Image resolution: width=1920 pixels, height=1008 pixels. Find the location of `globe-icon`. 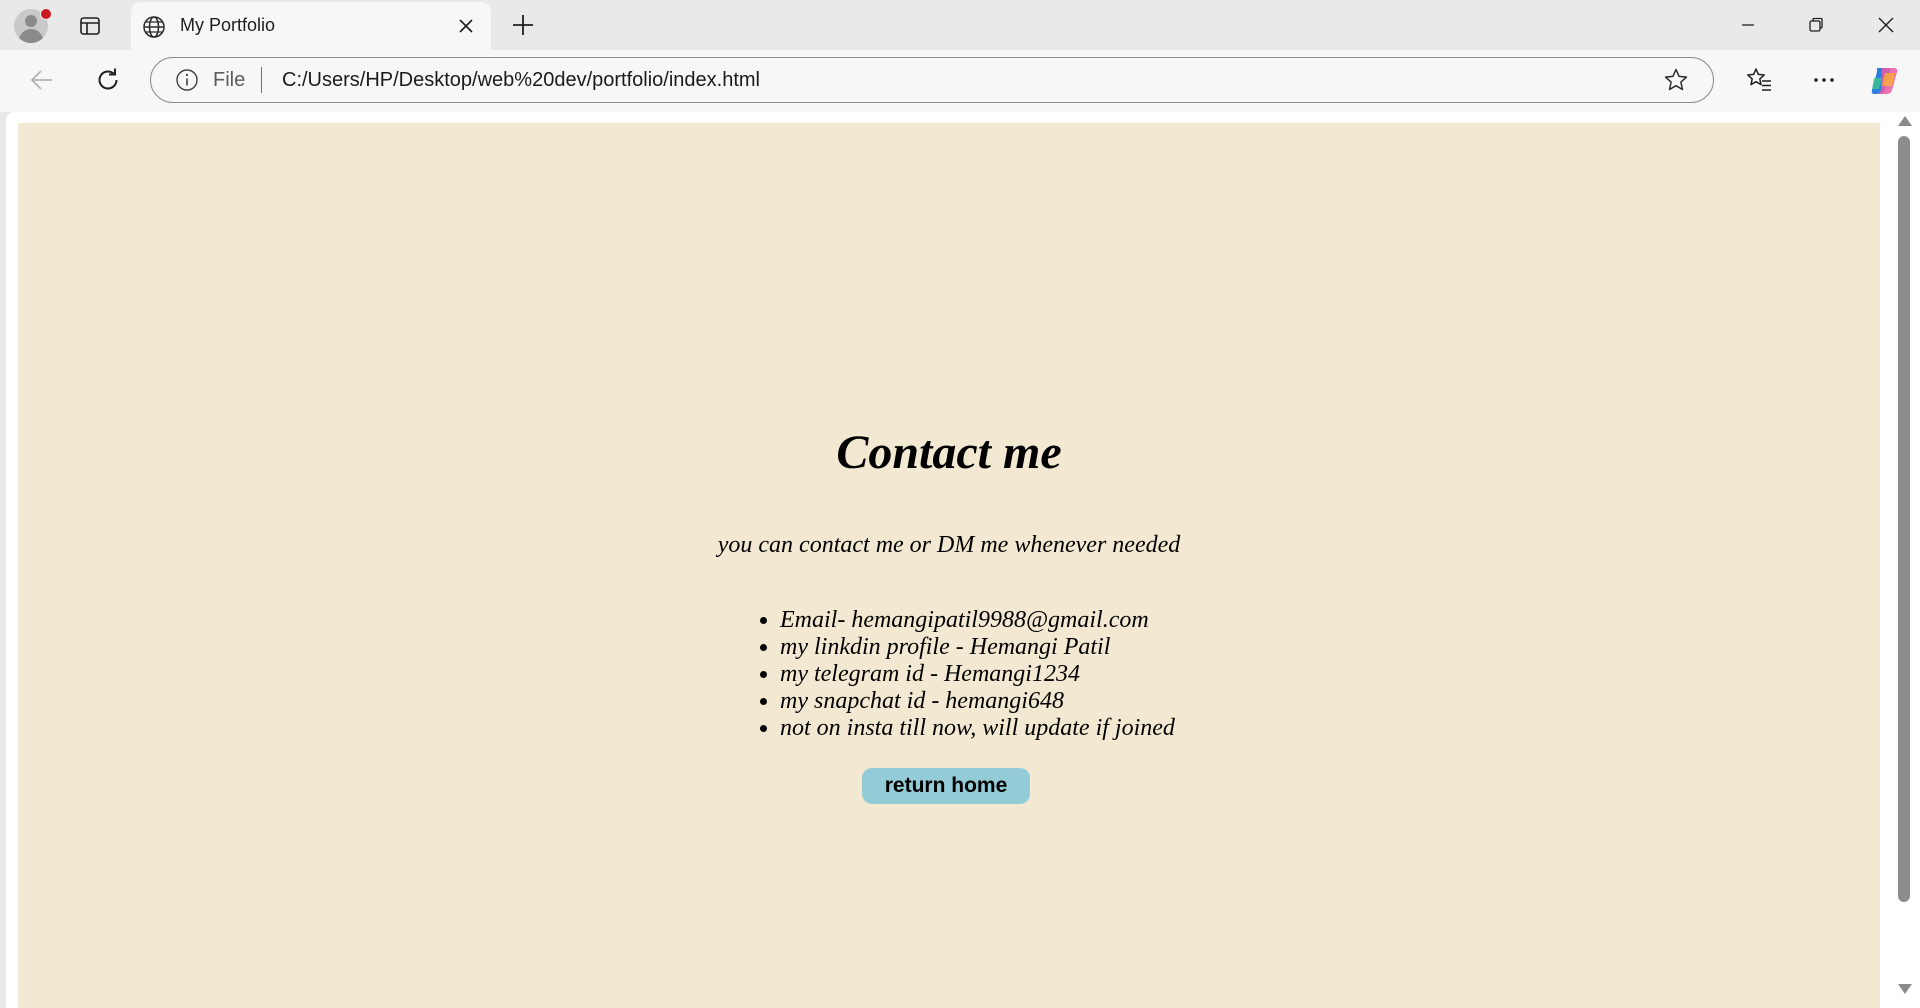

globe-icon is located at coordinates (154, 27).